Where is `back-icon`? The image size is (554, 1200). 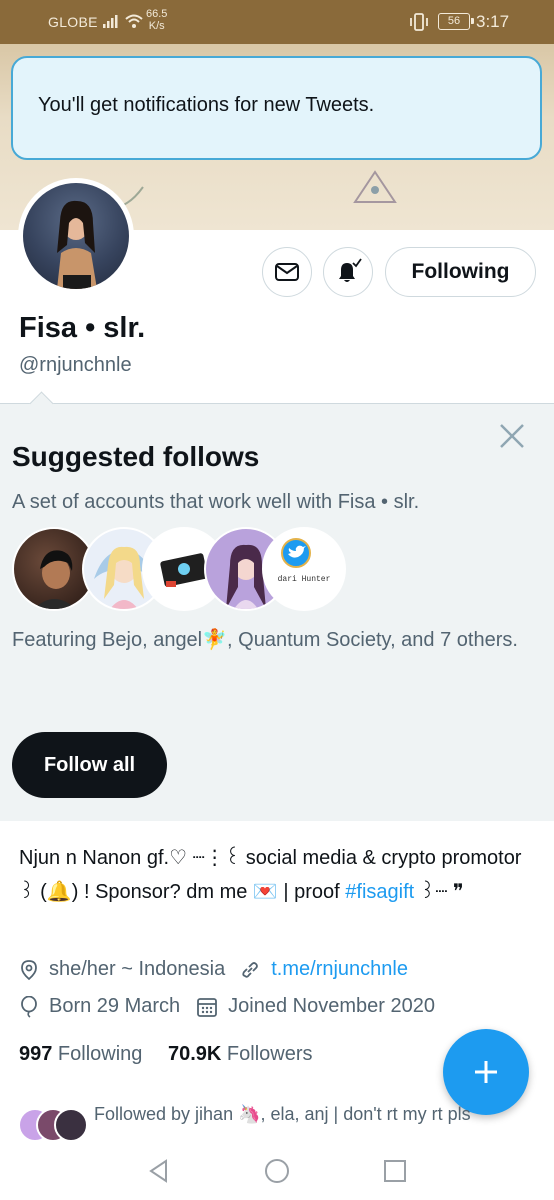 back-icon is located at coordinates (159, 1171).